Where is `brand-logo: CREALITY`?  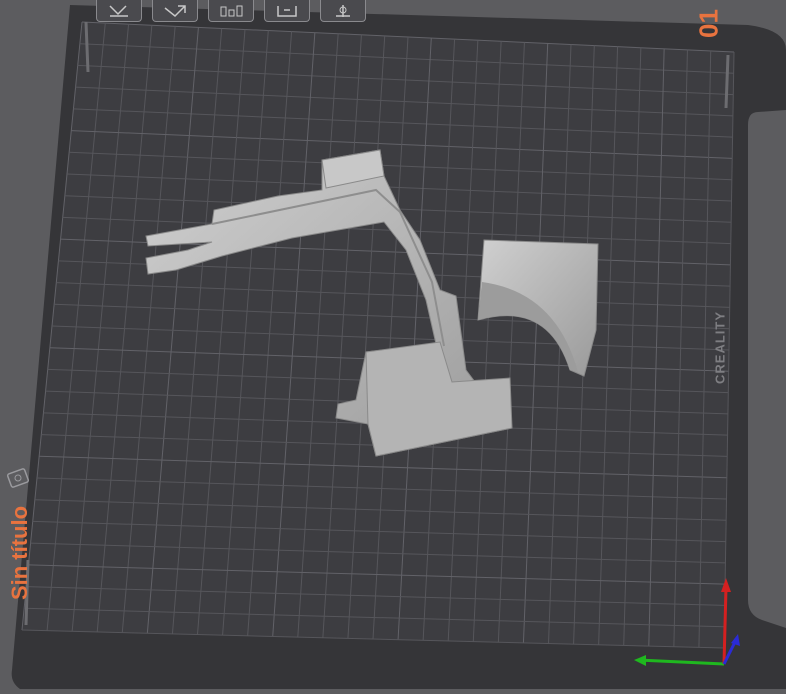 brand-logo: CREALITY is located at coordinates (720, 347).